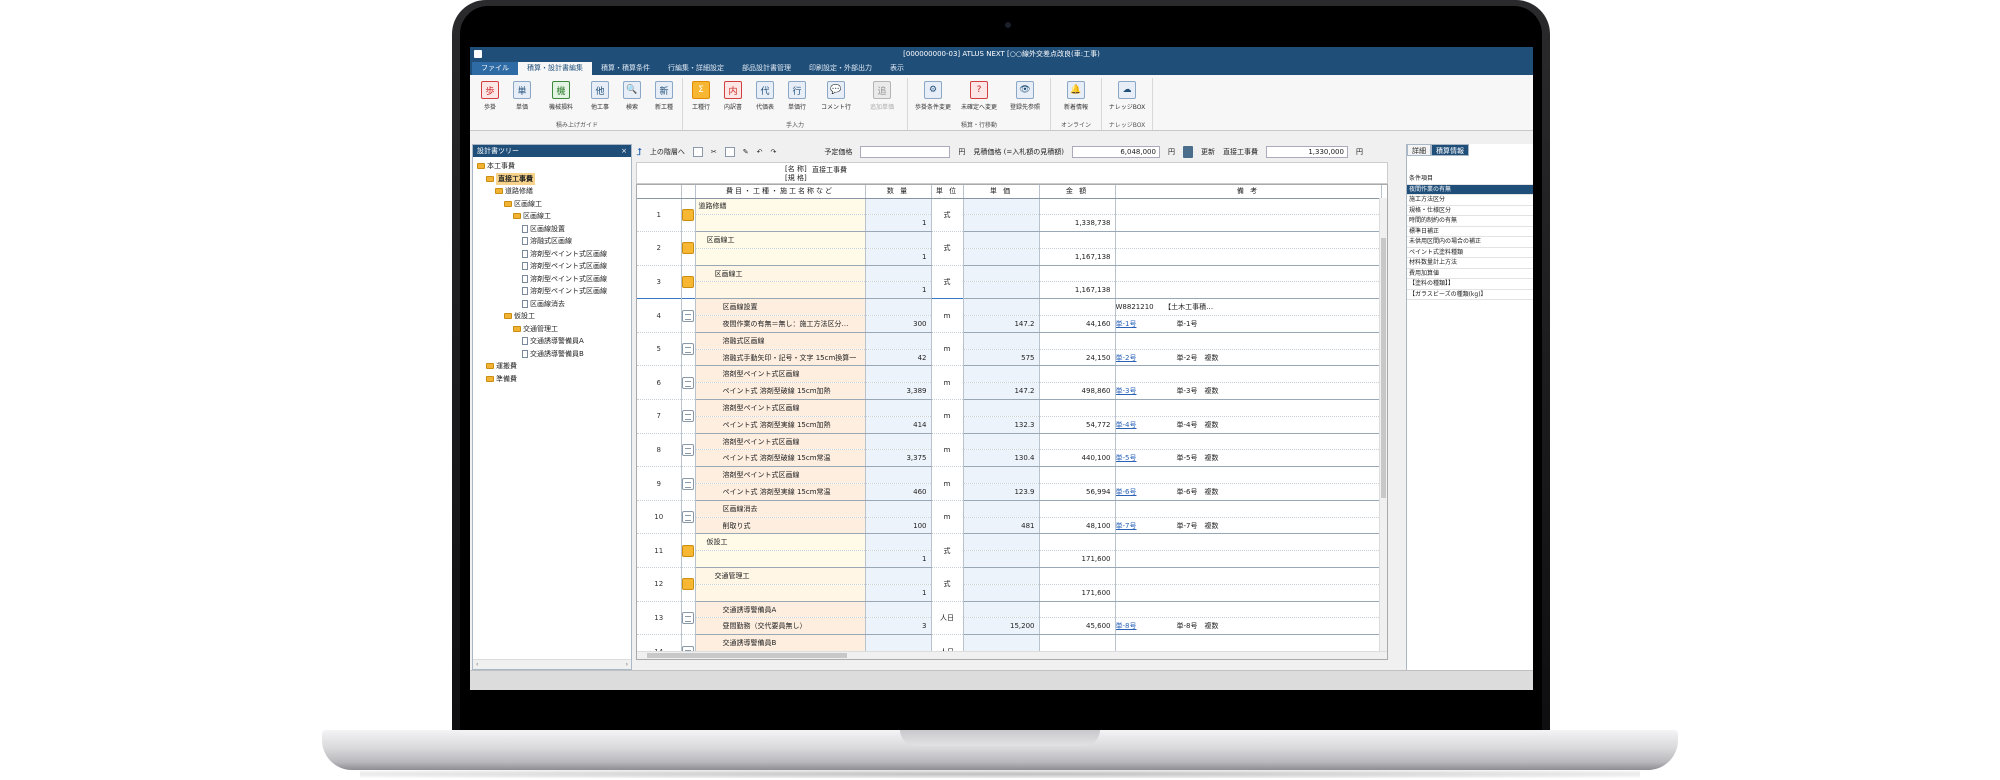  What do you see at coordinates (1470, 189) in the screenshot?
I see `condition-item: 夜間作業の有無` at bounding box center [1470, 189].